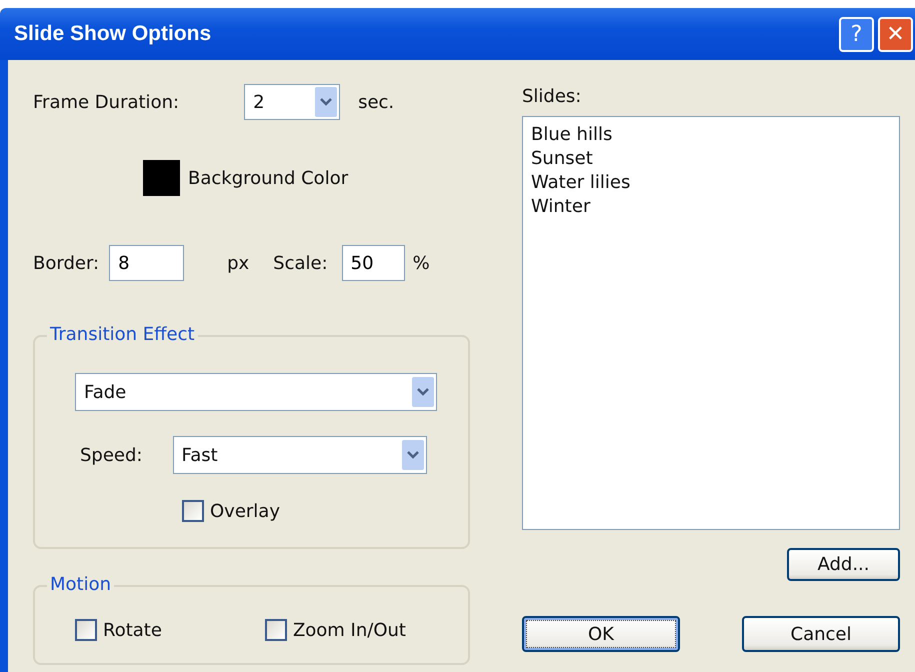 Image resolution: width=915 pixels, height=672 pixels. What do you see at coordinates (856, 34) in the screenshot?
I see `help-button: ?` at bounding box center [856, 34].